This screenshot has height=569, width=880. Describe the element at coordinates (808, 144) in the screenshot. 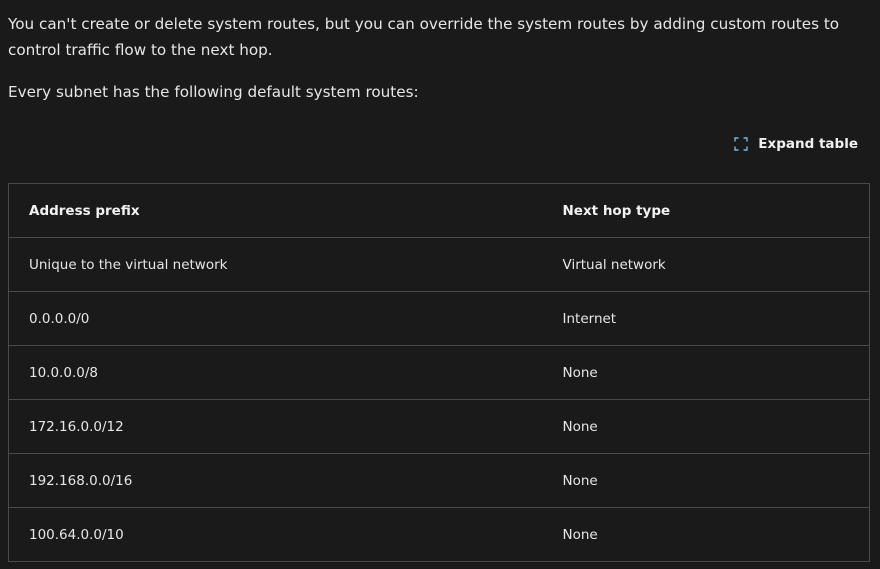

I see `expand-table-label: Expand table` at that location.